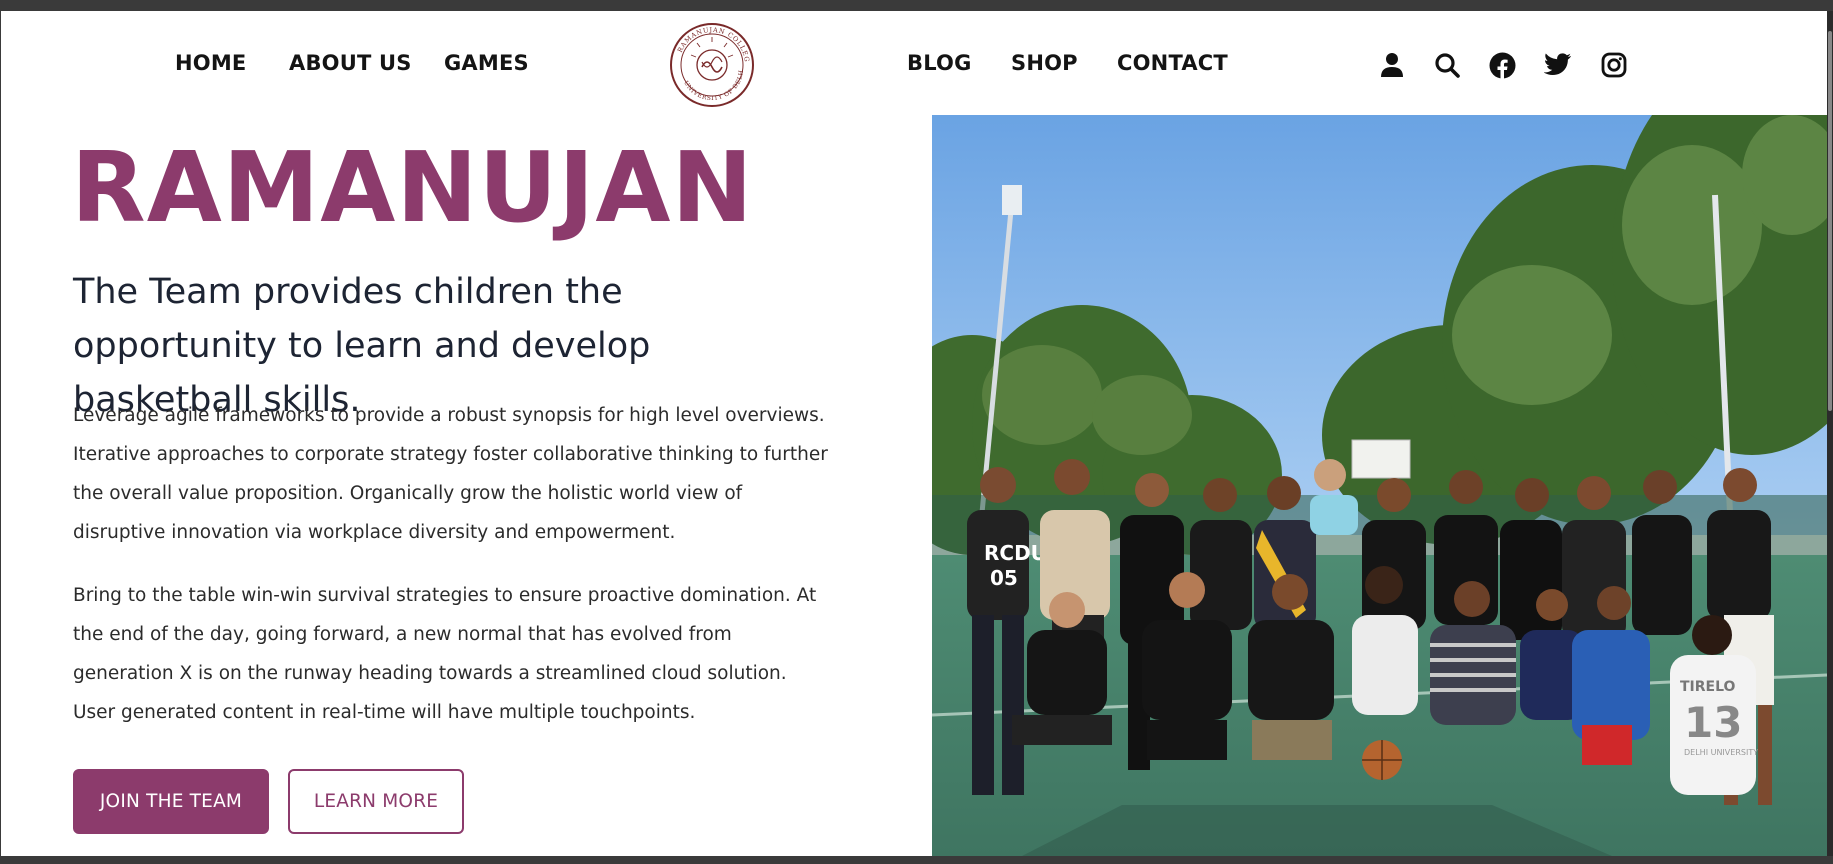 This screenshot has height=864, width=1833. I want to click on join-the-team-button: JOIN THE TEAM, so click(171, 801).